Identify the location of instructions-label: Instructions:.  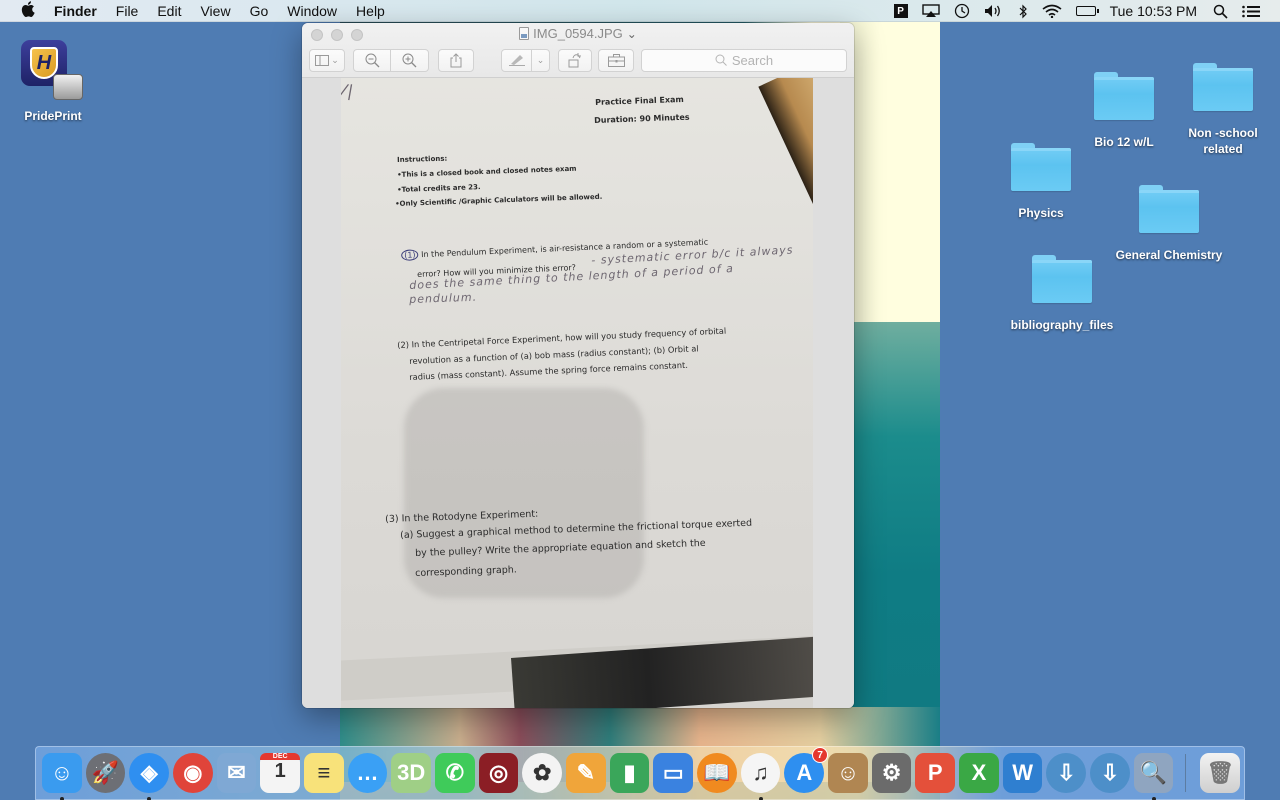
(422, 159).